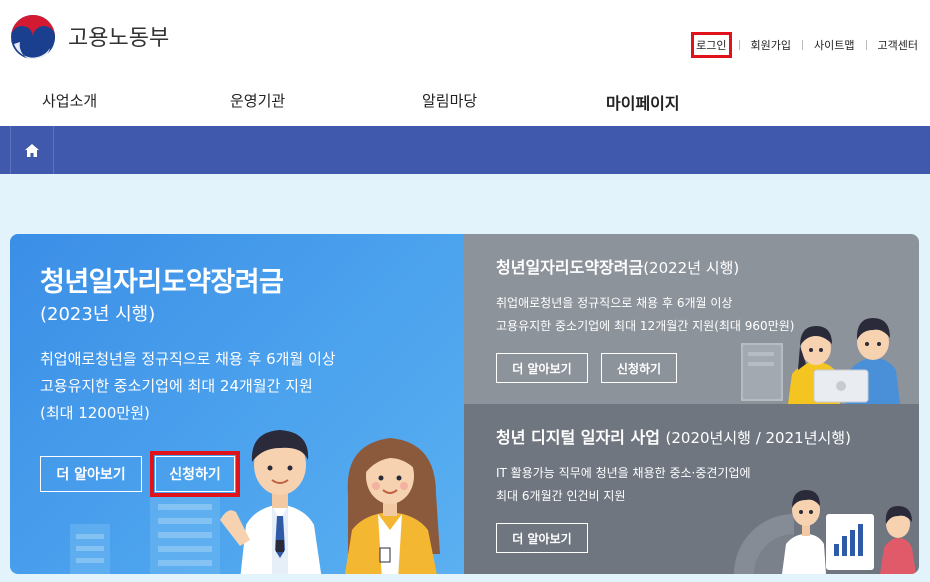 This screenshot has height=582, width=930. What do you see at coordinates (465, 40) in the screenshot?
I see `header: 고용노동부 로그인 회원가입 사이트맵 고객센터` at bounding box center [465, 40].